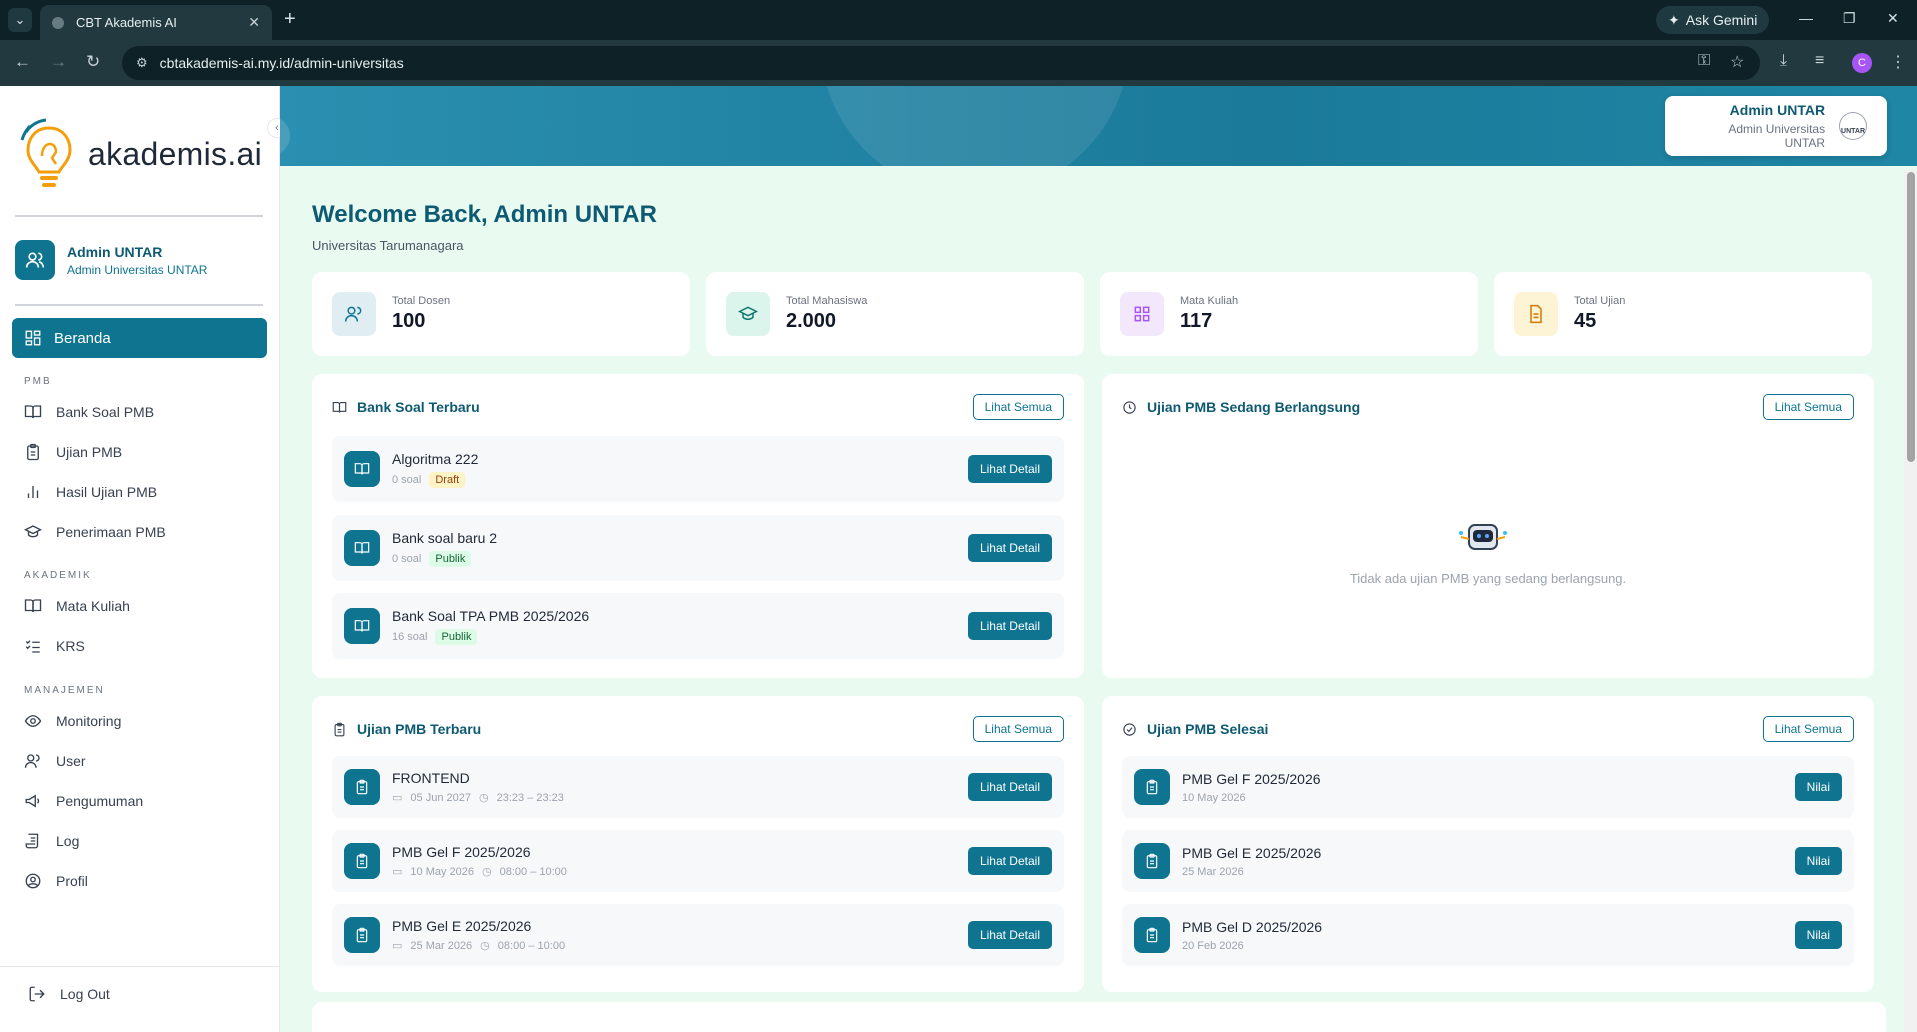  Describe the element at coordinates (126, 22) in the screenshot. I see `tab-title: CBT Akademis AI` at that location.